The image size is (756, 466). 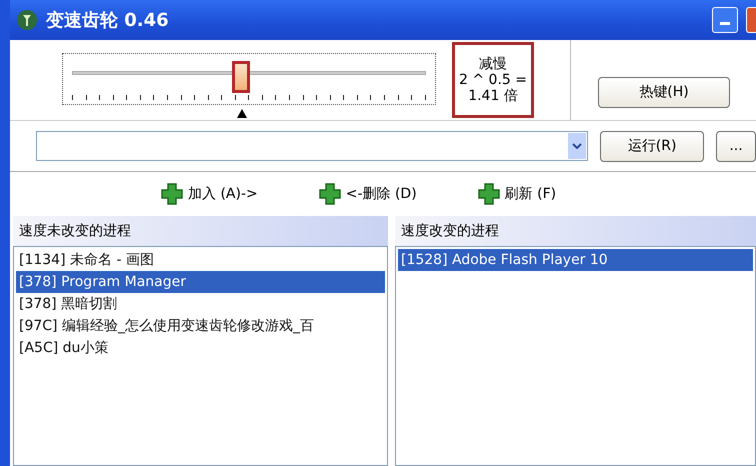 I want to click on command-combo, so click(x=312, y=146).